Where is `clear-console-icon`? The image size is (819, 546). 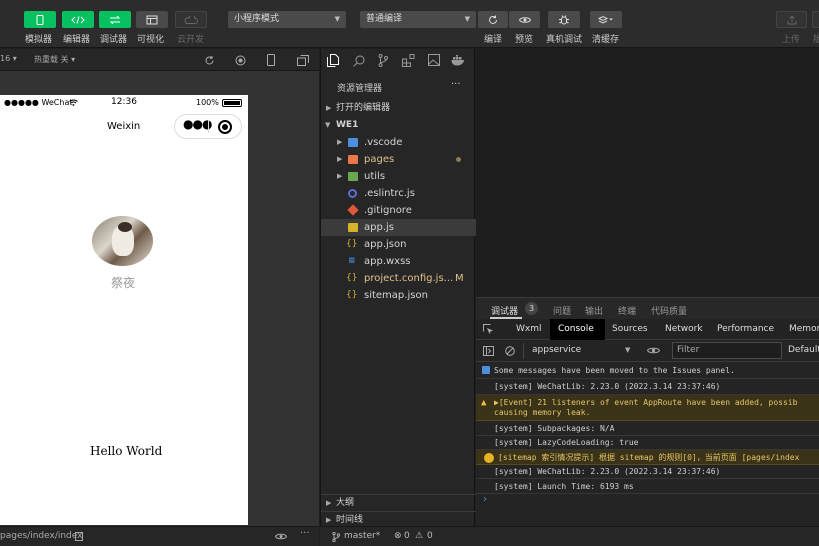 clear-console-icon is located at coordinates (510, 351).